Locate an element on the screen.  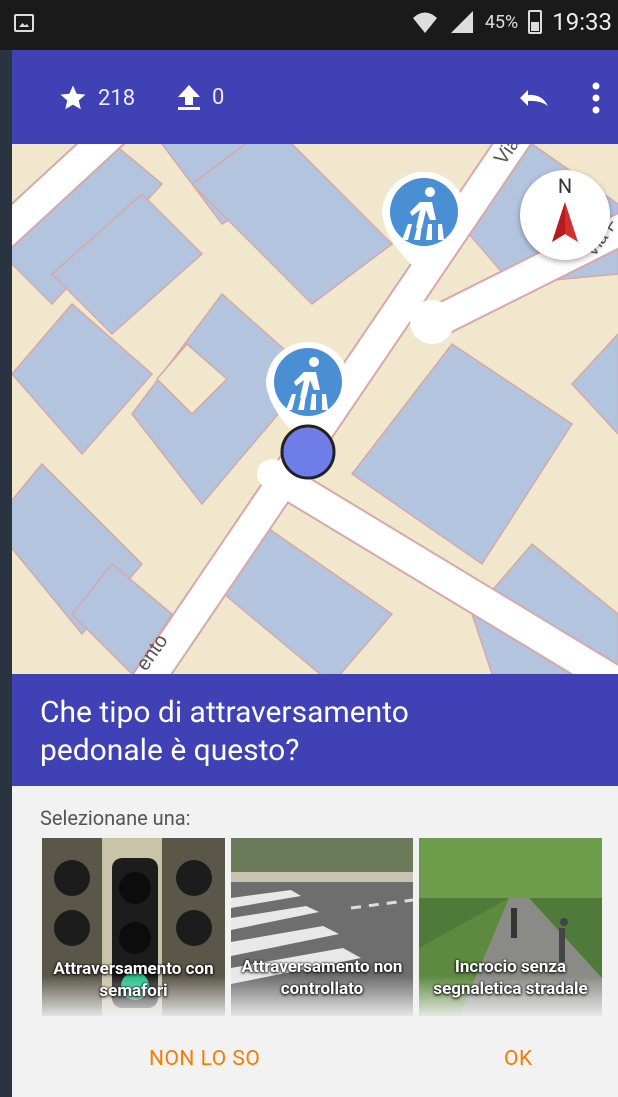
battery-icon is located at coordinates (535, 22).